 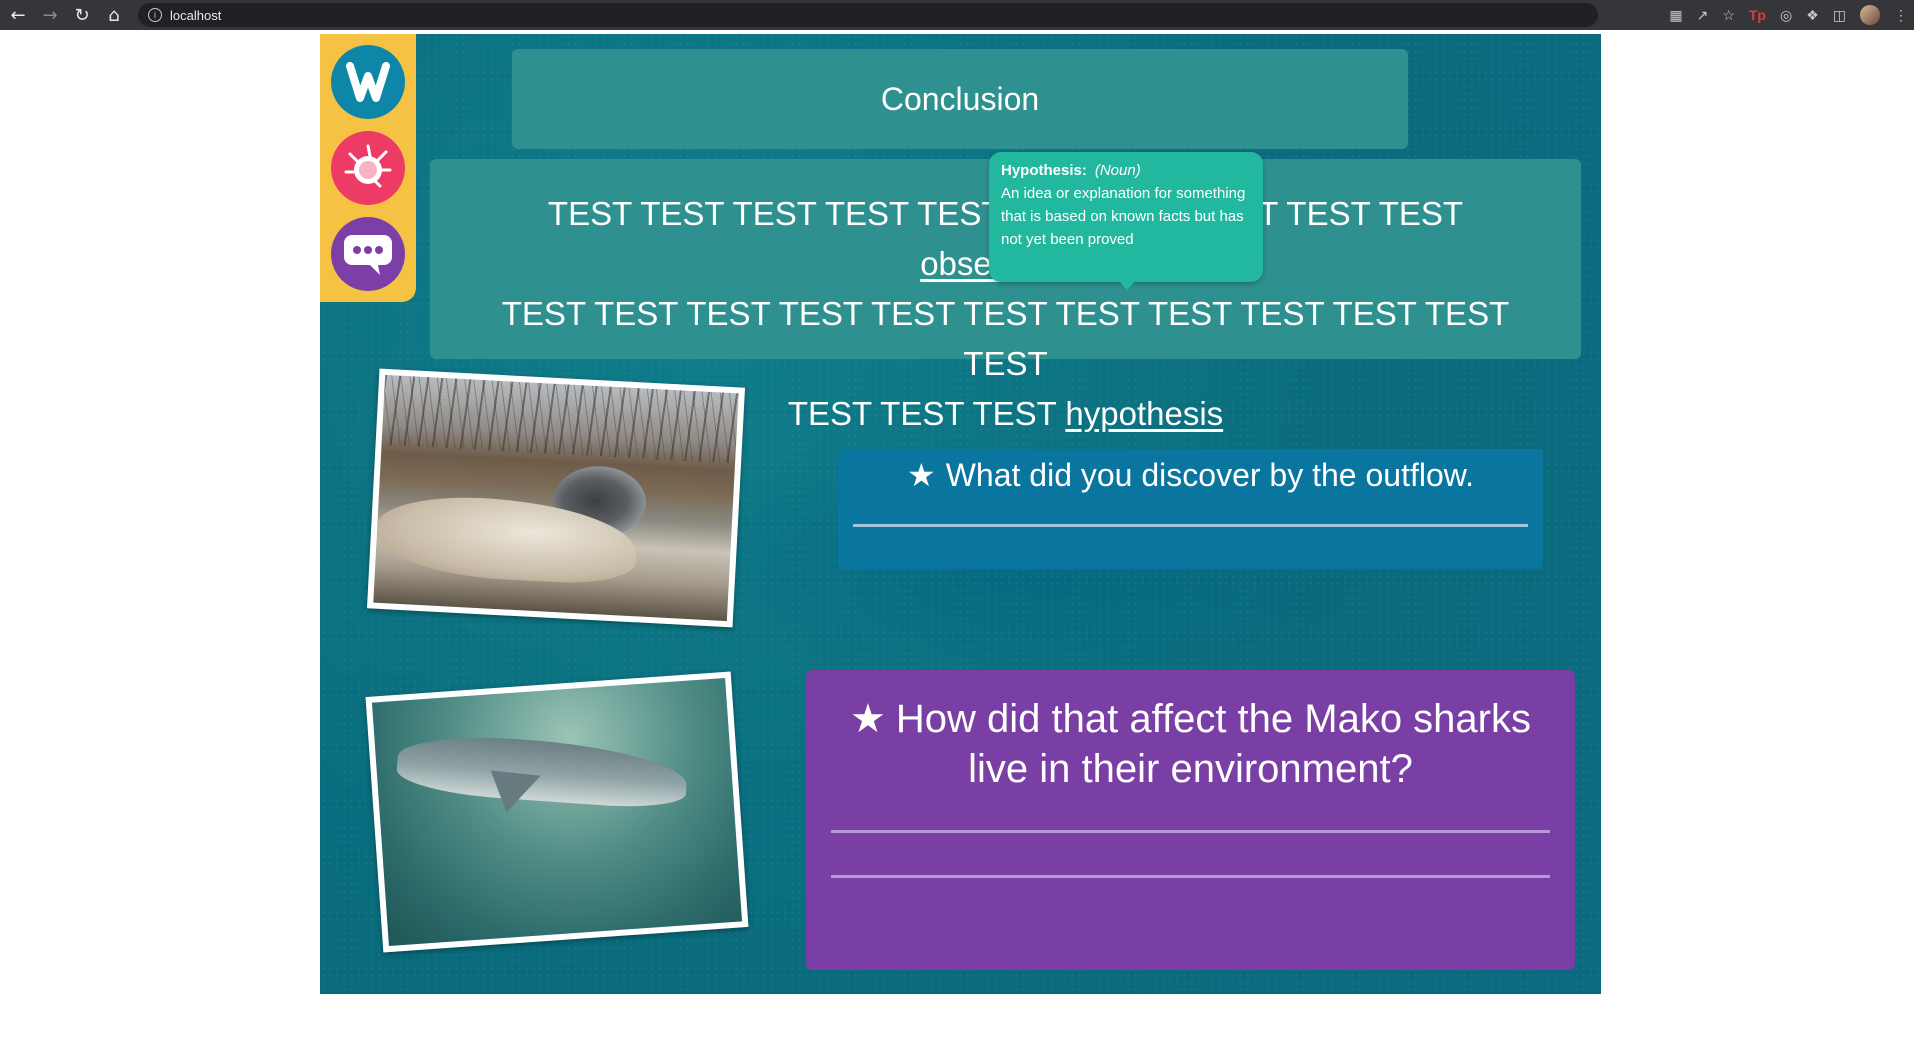 I want to click on chat-button, so click(x=368, y=254).